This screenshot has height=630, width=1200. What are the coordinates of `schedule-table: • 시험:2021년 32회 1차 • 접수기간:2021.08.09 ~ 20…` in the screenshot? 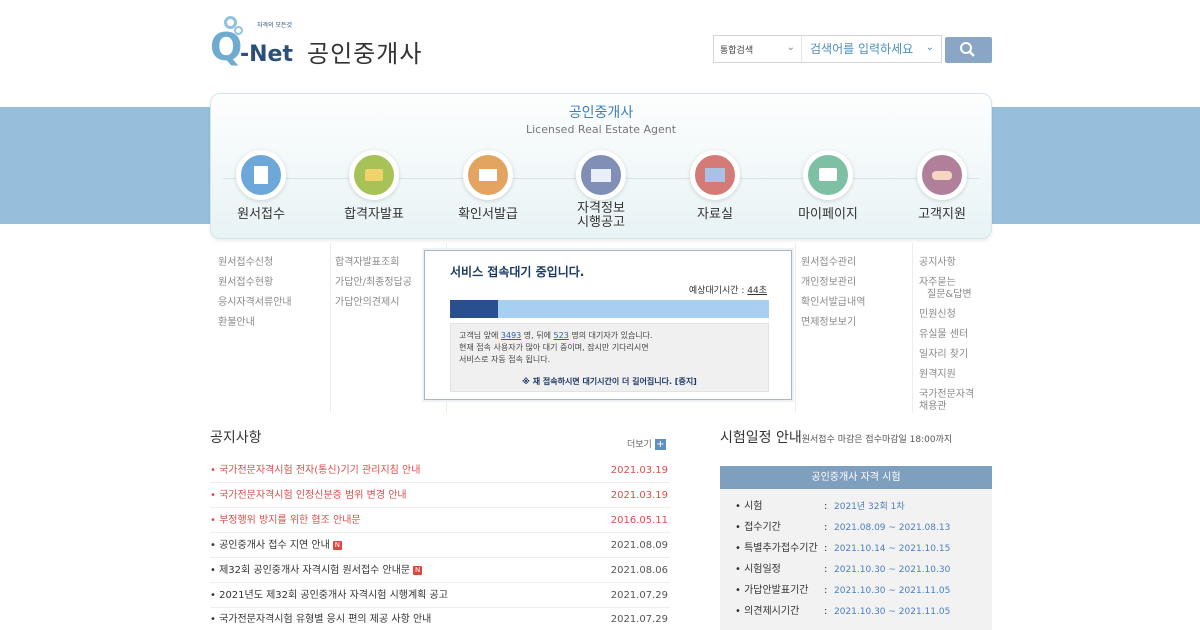 It's located at (856, 559).